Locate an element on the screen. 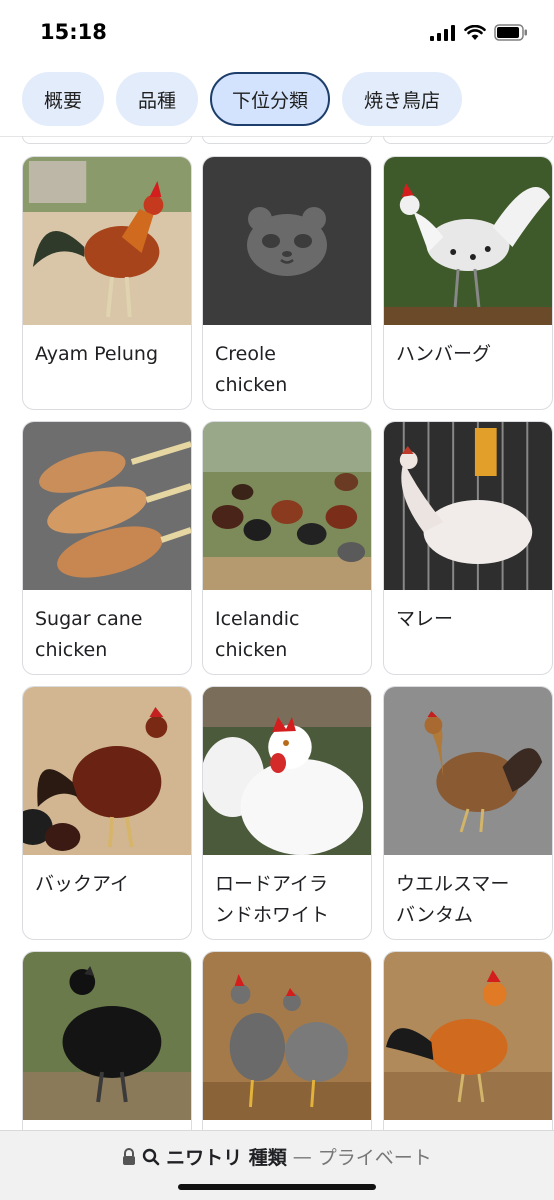  battery-icon is located at coordinates (510, 32).